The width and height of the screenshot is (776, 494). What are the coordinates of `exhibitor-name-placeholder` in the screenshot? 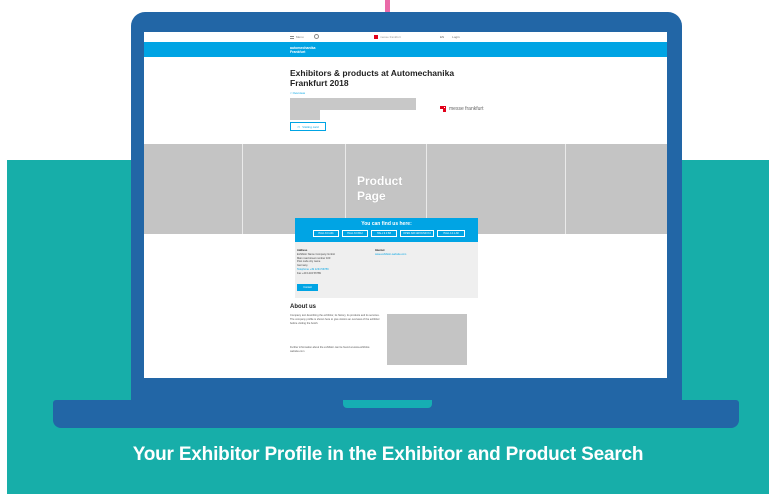 It's located at (353, 104).